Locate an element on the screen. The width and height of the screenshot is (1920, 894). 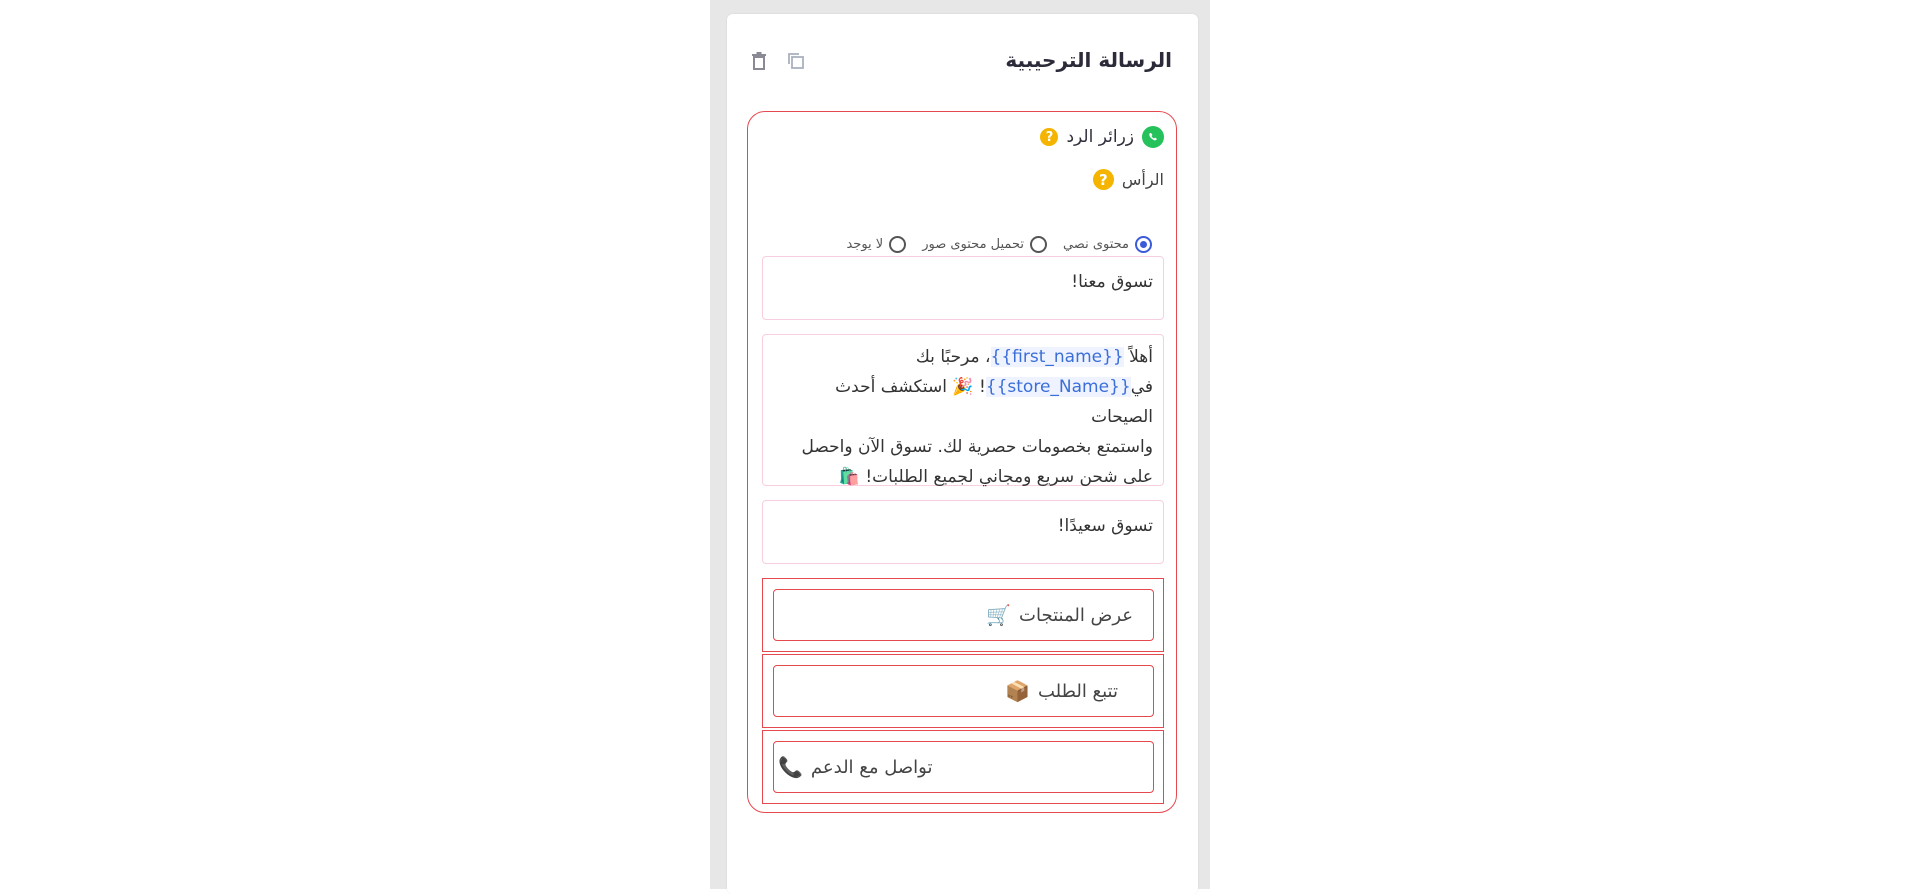
body-line-1: أهلاً {{first_name}}، مرحبًا بك is located at coordinates (1034, 357).